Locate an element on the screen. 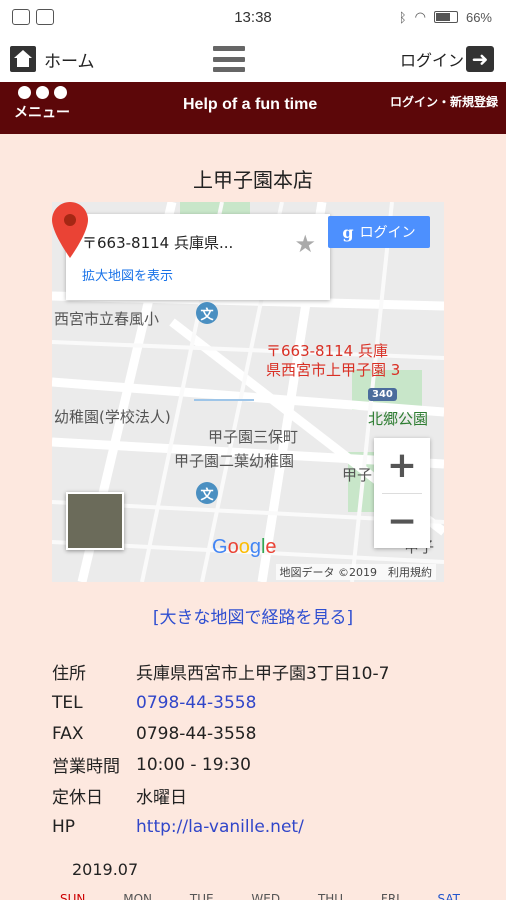 Image resolution: width=506 pixels, height=900 pixels. homepage-link: http://la-vanille.net/ is located at coordinates (220, 827).